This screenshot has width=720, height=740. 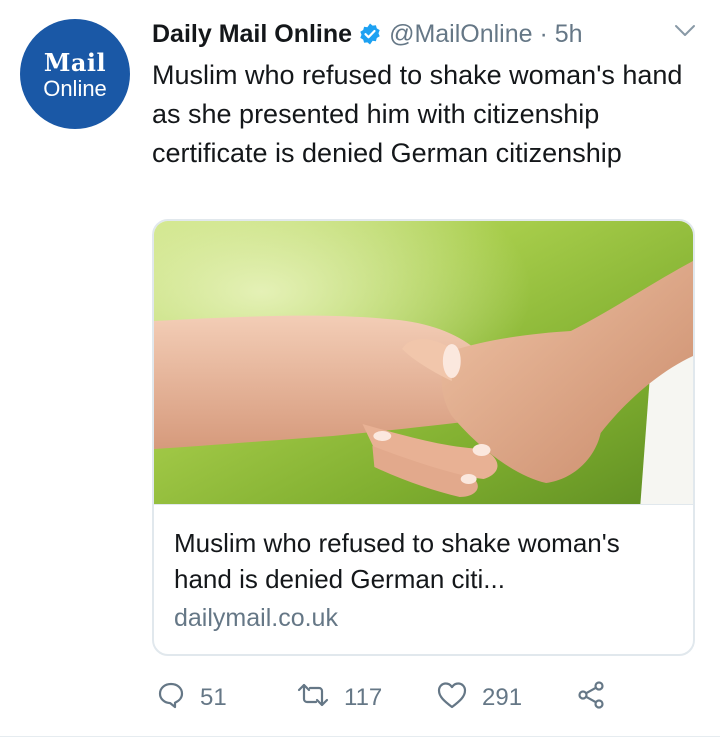 What do you see at coordinates (252, 34) in the screenshot?
I see `display-name: Daily Mail Online` at bounding box center [252, 34].